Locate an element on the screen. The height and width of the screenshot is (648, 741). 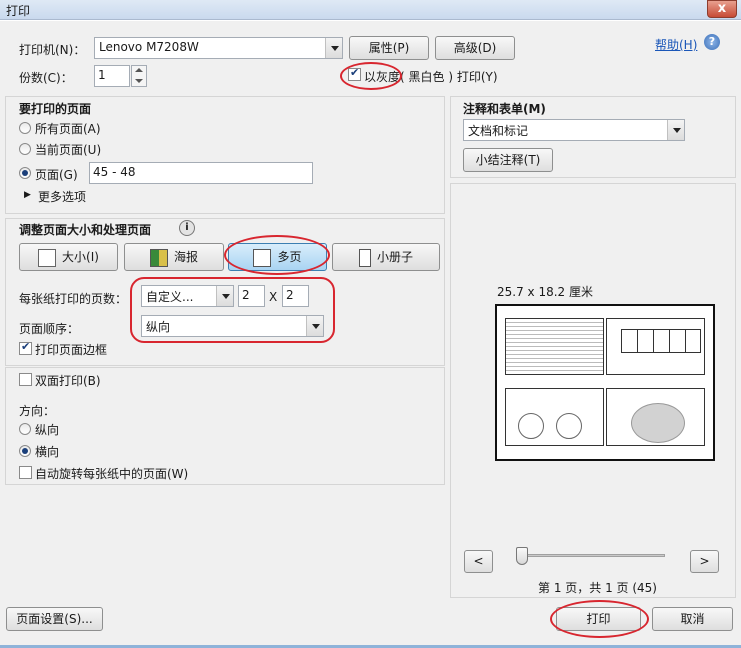
booklet-mode-button: 小册子 is located at coordinates (386, 257).